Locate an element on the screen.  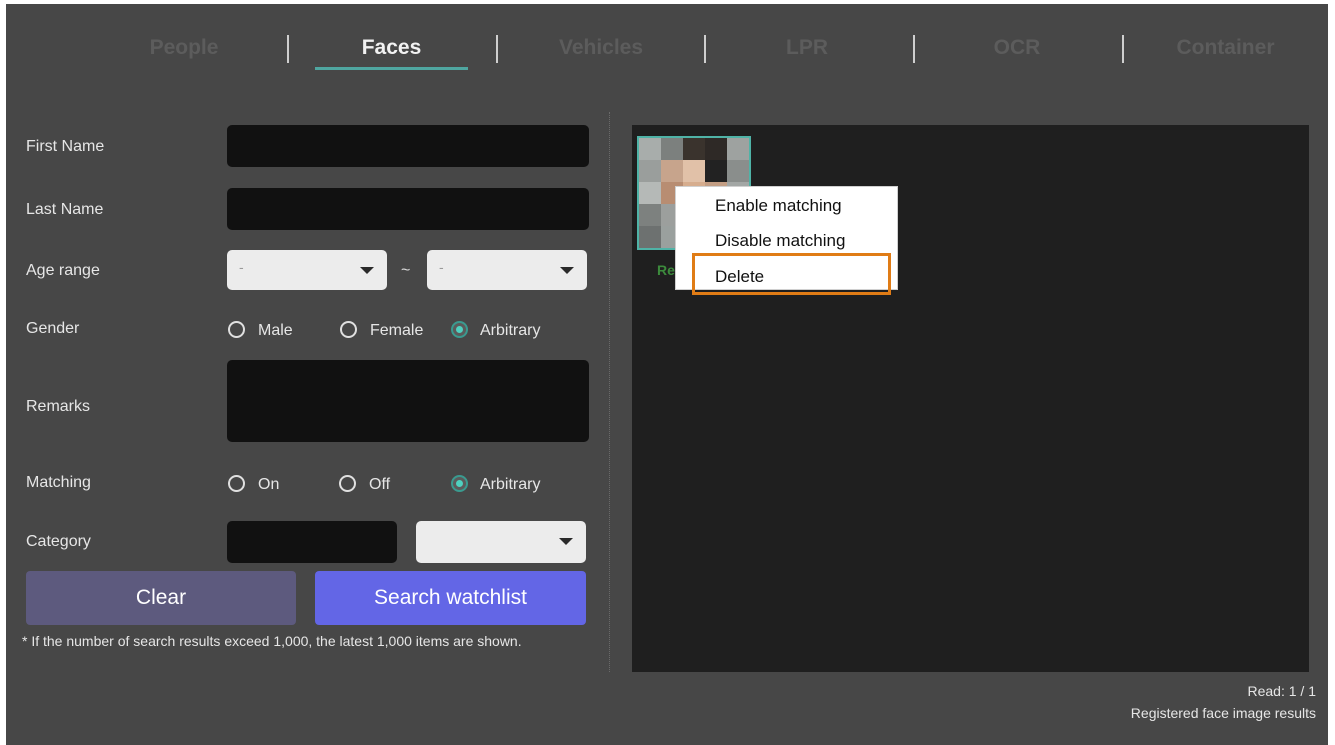
first-name-label: First Name is located at coordinates (65, 146).